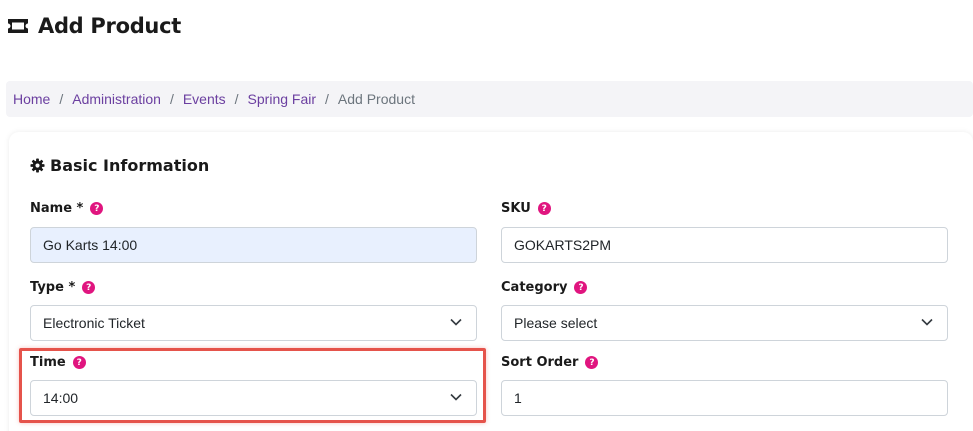 The width and height of the screenshot is (973, 431). What do you see at coordinates (540, 362) in the screenshot?
I see `sort-order-label-text: Sort Order` at bounding box center [540, 362].